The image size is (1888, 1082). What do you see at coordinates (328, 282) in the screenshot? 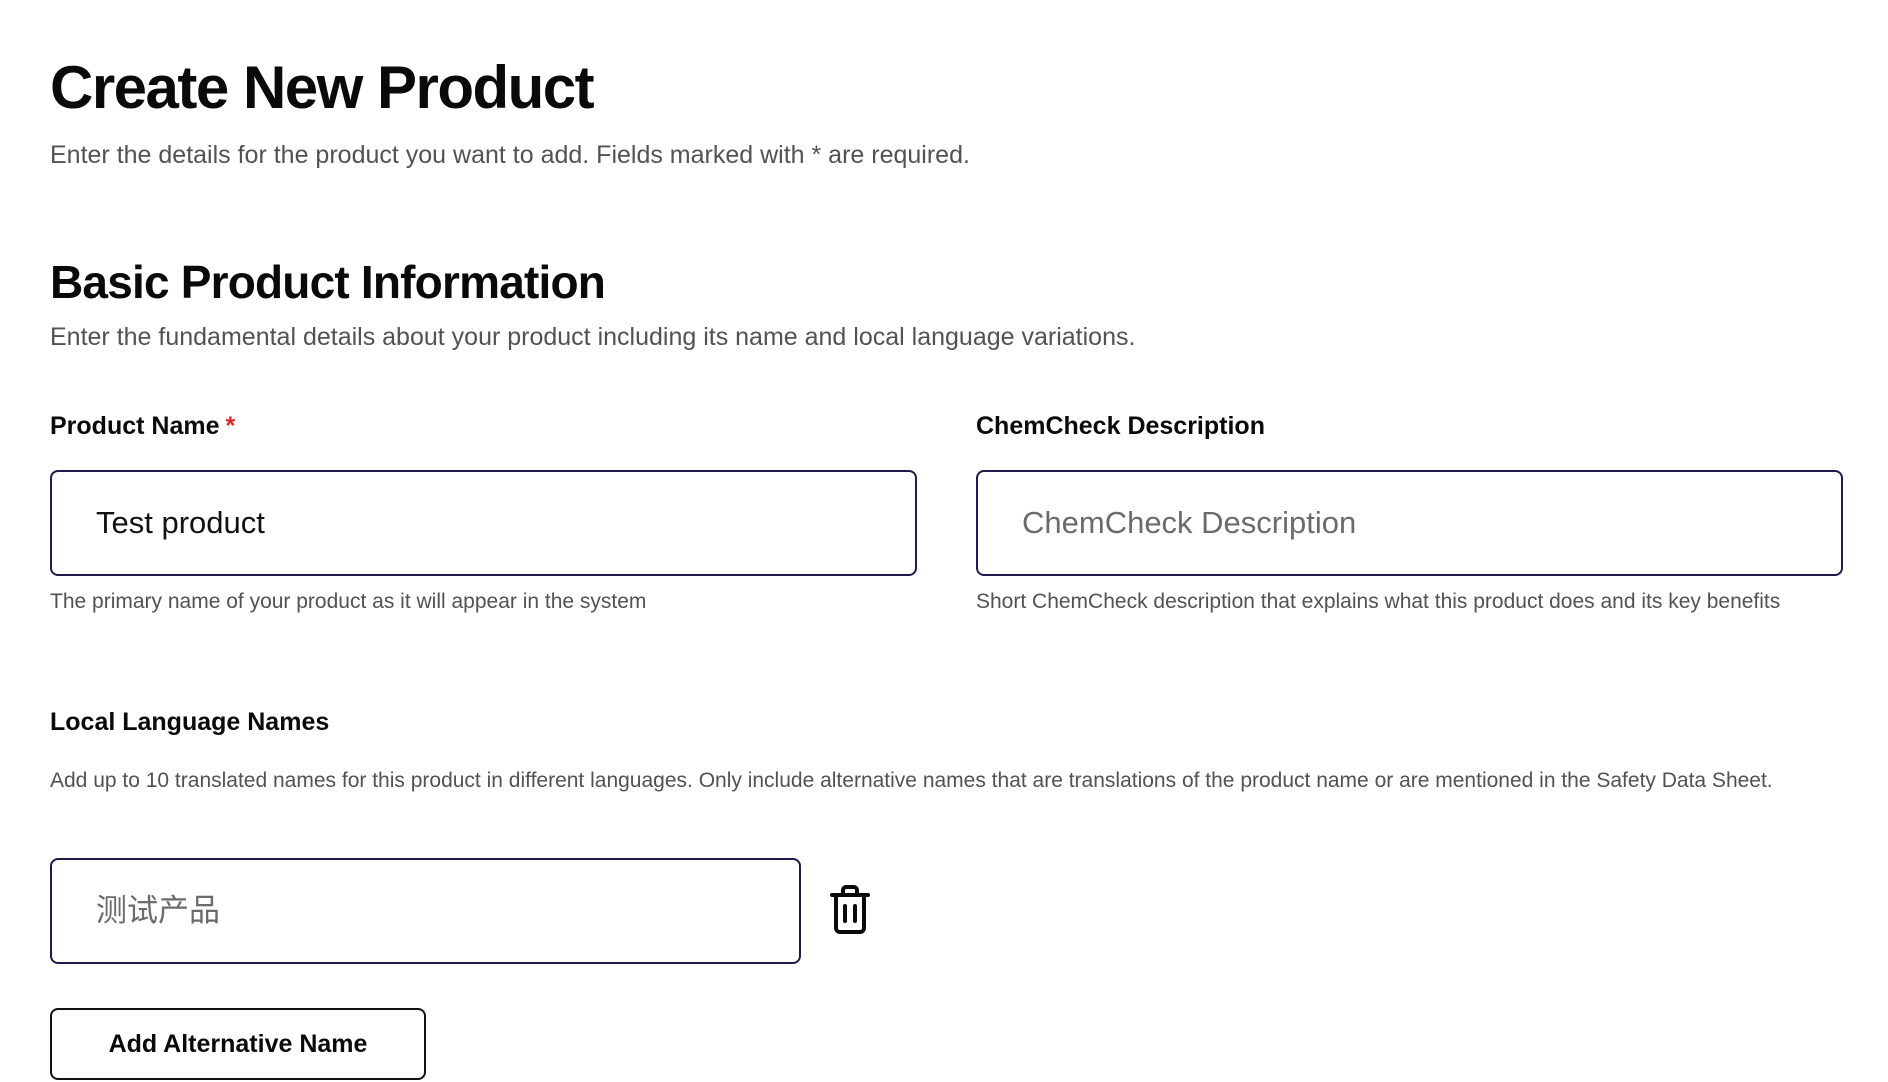
I see `section-title: Basic Product Information` at bounding box center [328, 282].